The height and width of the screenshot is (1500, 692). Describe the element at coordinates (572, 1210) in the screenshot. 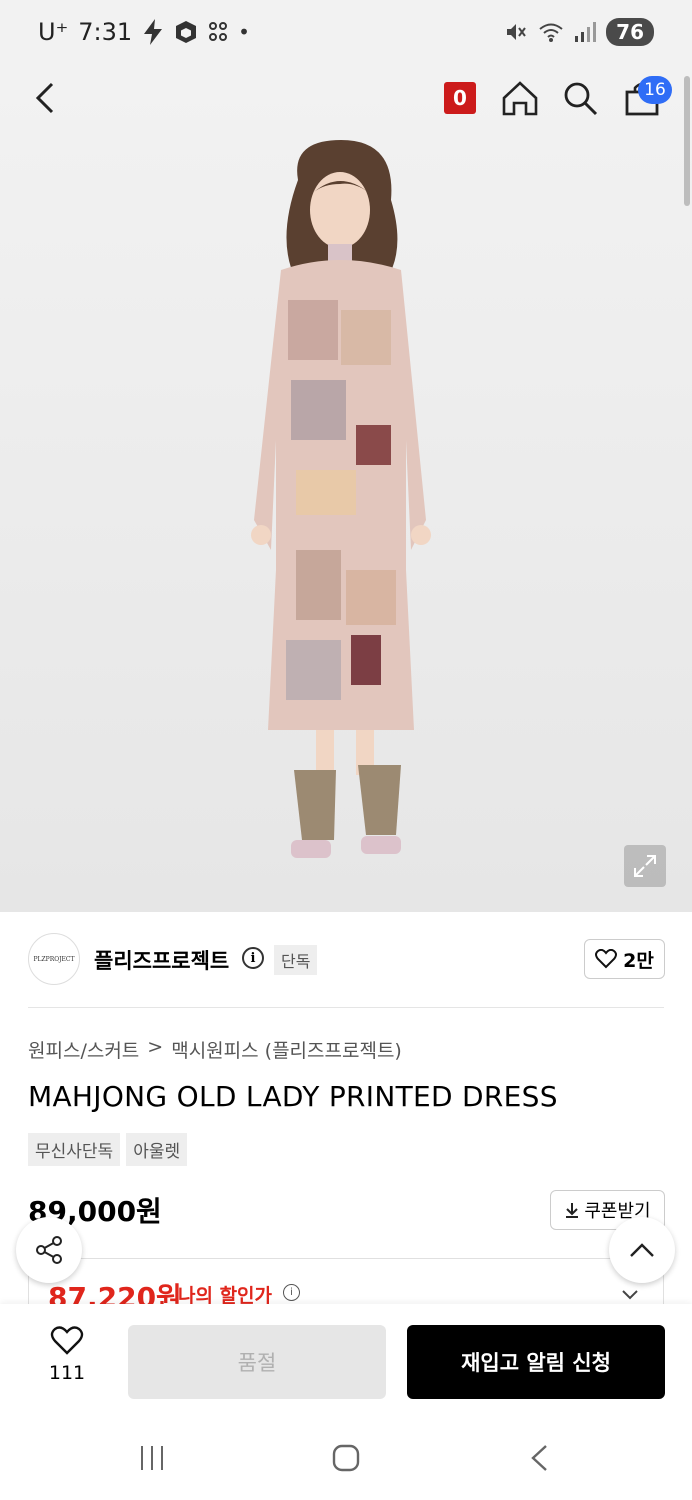

I see `download-icon` at that location.